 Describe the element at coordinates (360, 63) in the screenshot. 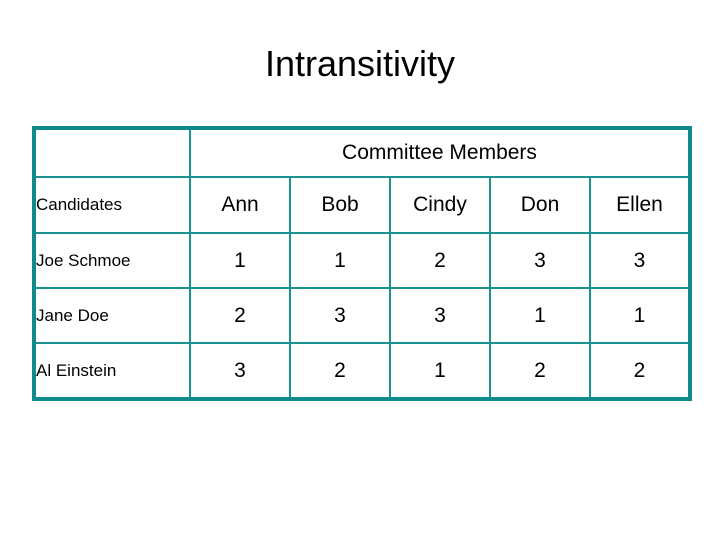

I see `page-title: Intransitivity` at that location.